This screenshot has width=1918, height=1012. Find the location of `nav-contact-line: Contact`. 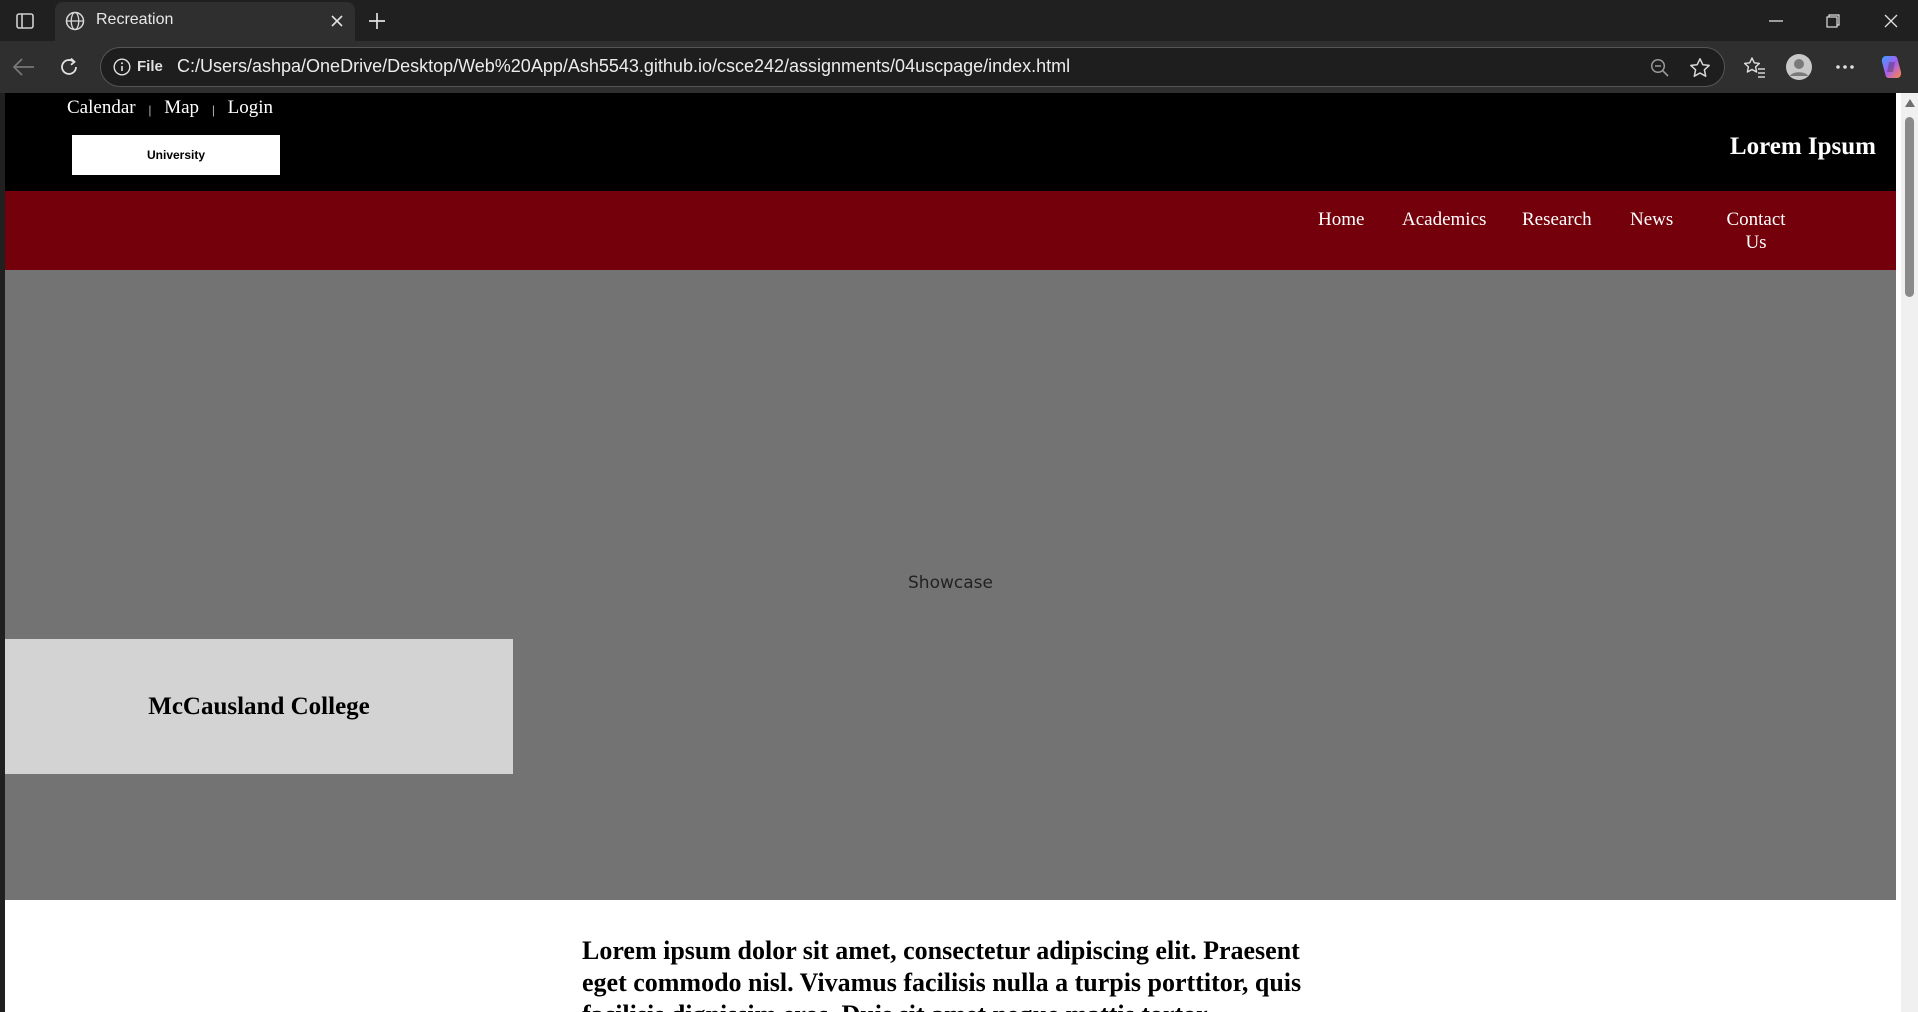

nav-contact-line: Contact is located at coordinates (1756, 219).